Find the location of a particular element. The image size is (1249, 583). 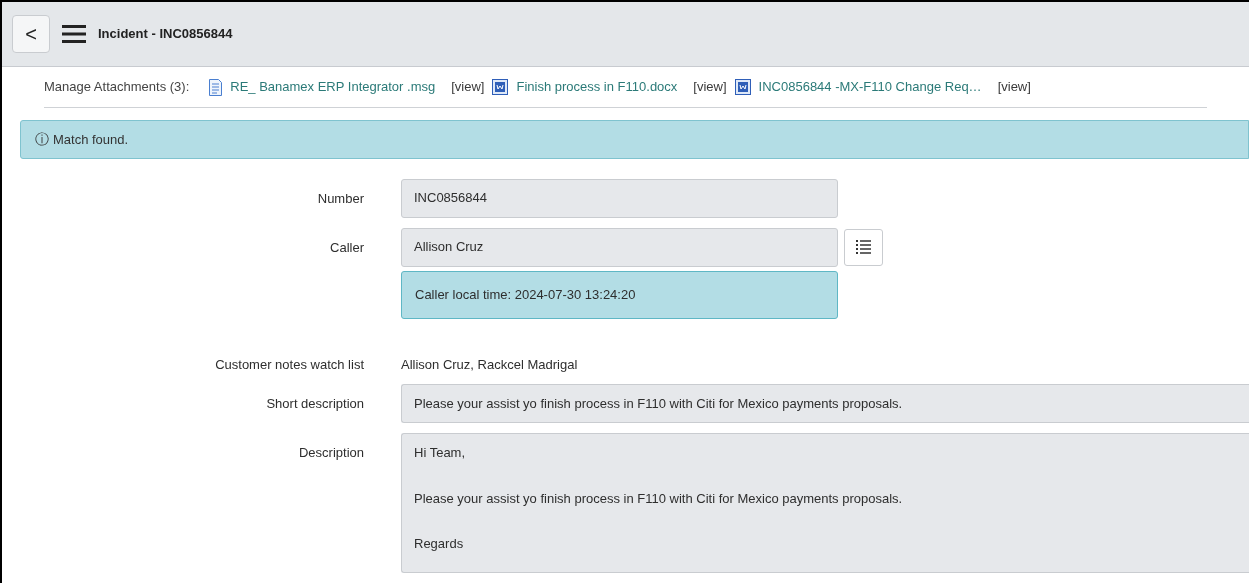

field-label: Description is located at coordinates (331, 452).